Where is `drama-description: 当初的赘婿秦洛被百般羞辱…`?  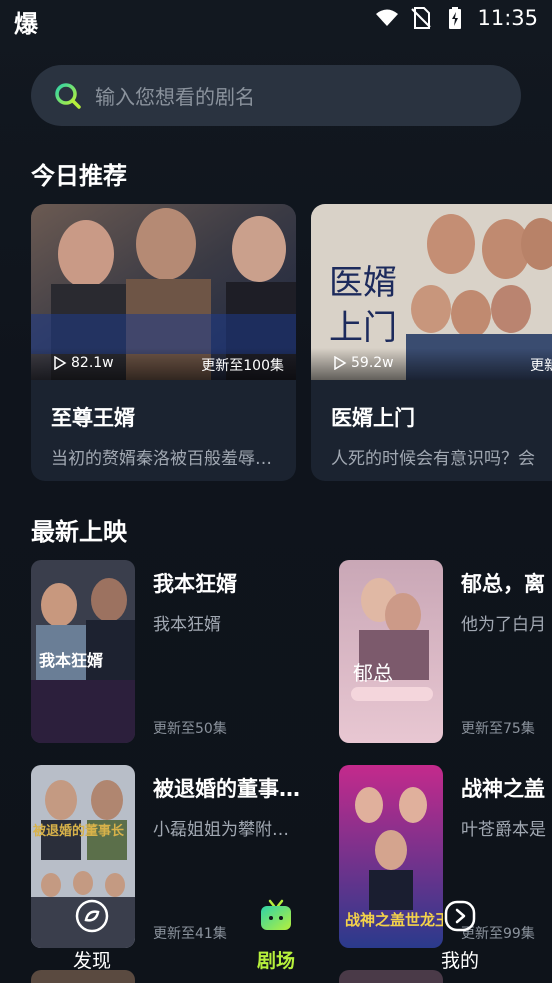
drama-description: 当初的赘婿秦洛被百般羞辱… is located at coordinates (161, 459).